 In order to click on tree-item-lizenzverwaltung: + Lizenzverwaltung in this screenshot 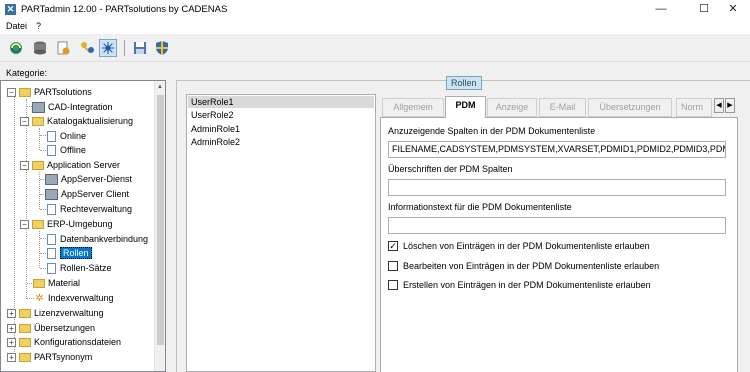, I will do `click(55, 313)`.